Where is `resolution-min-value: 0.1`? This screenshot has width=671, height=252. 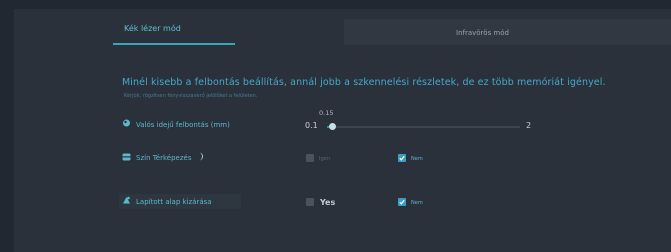 resolution-min-value: 0.1 is located at coordinates (311, 125).